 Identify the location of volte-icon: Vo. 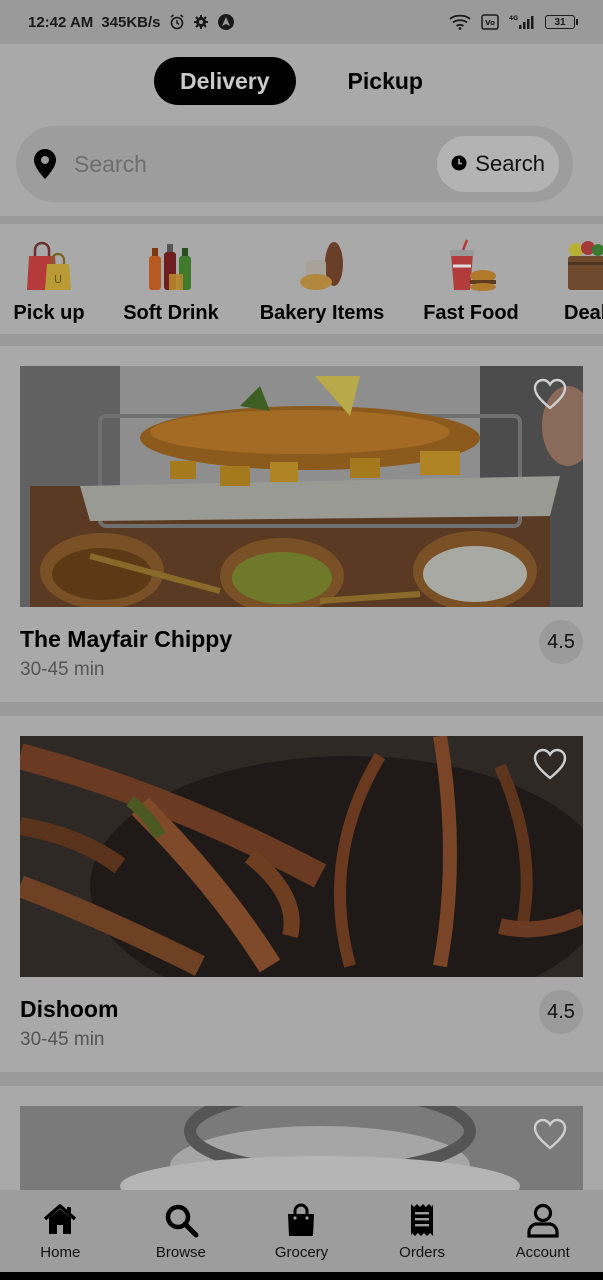
(490, 22).